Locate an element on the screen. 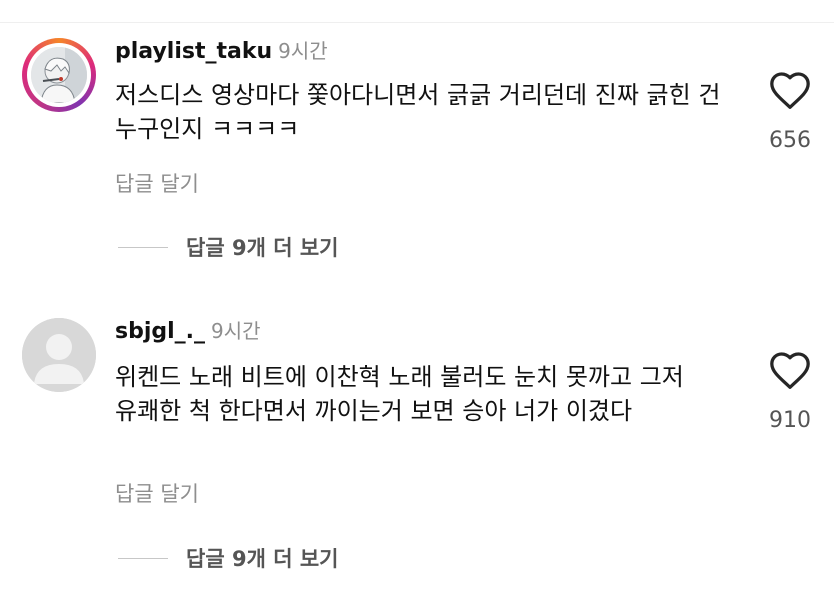 The image size is (834, 610). comment-header: playlist_taku 9시간 is located at coordinates (221, 51).